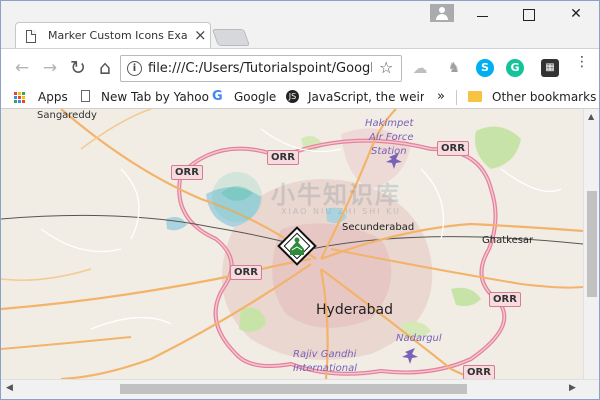 The image size is (600, 400). I want to click on horizontal-scroll-thumb, so click(293, 389).